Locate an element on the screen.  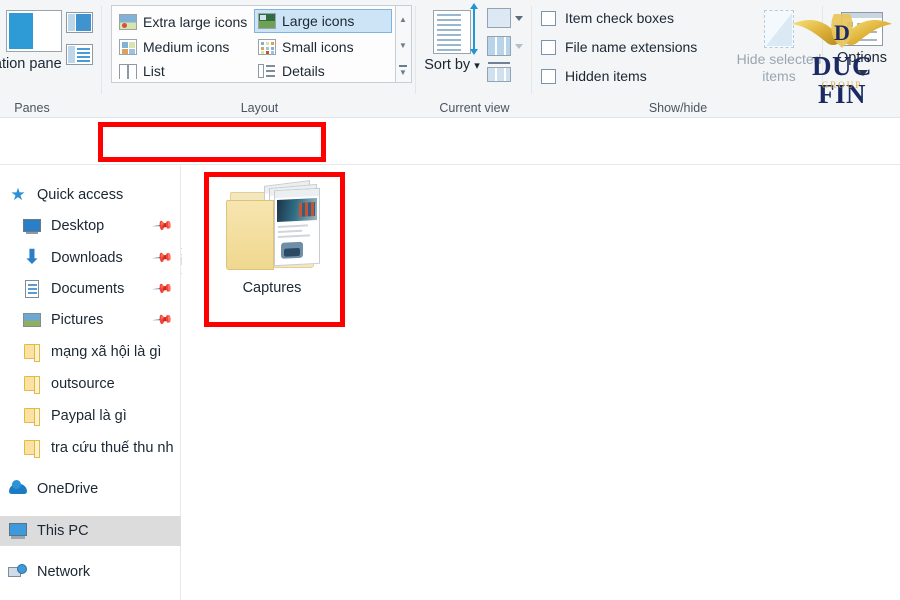
sidebar-item-downloads: ⬇ Downloads 📌 is located at coordinates (90, 258).